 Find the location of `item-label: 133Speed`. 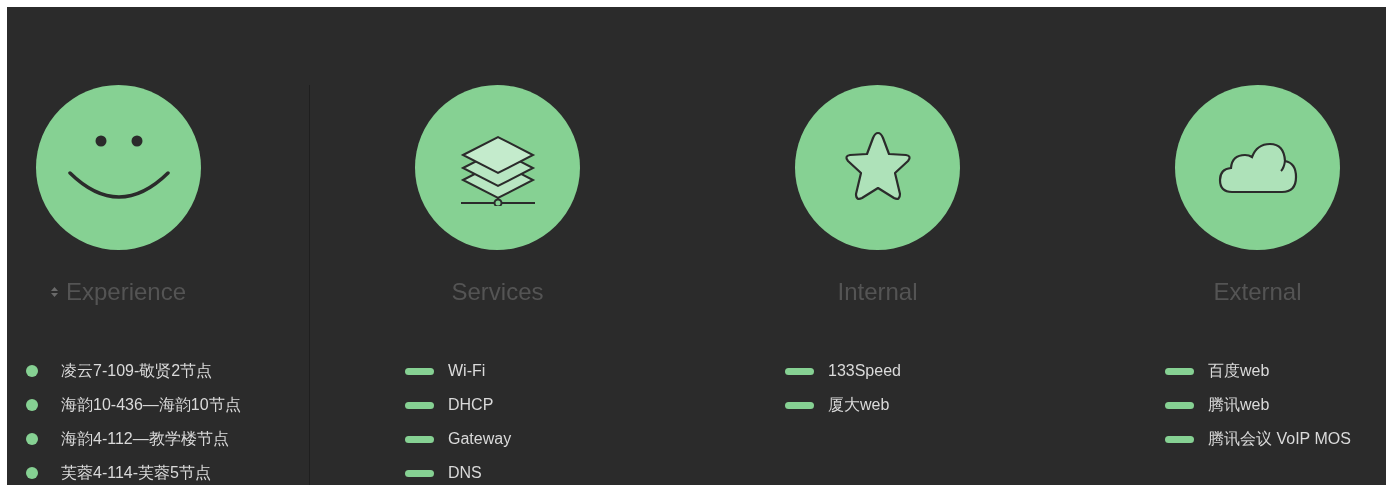

item-label: 133Speed is located at coordinates (864, 371).